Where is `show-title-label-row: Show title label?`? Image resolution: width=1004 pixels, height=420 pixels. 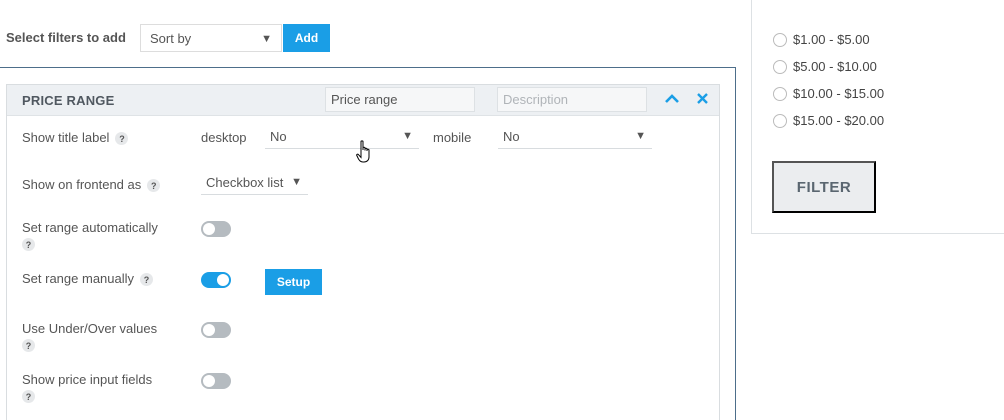 show-title-label-row: Show title label? is located at coordinates (75, 138).